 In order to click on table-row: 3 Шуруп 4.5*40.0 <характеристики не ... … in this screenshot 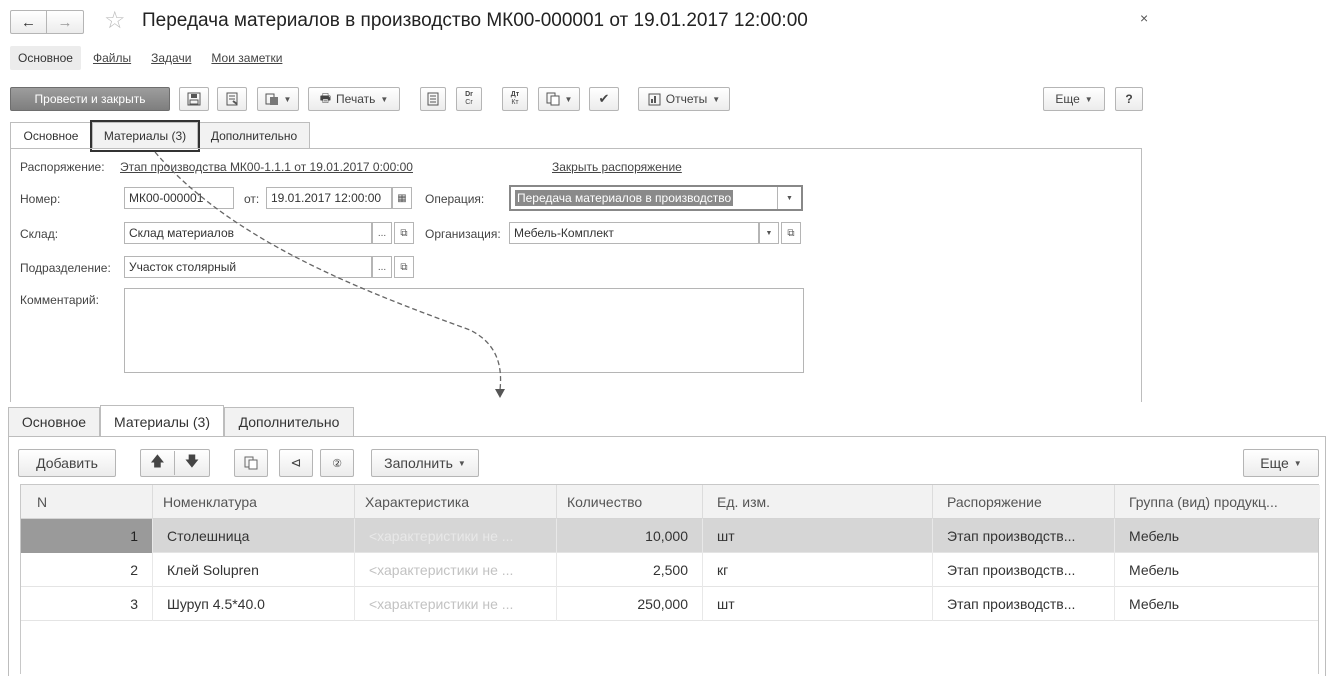, I will do `click(669, 604)`.